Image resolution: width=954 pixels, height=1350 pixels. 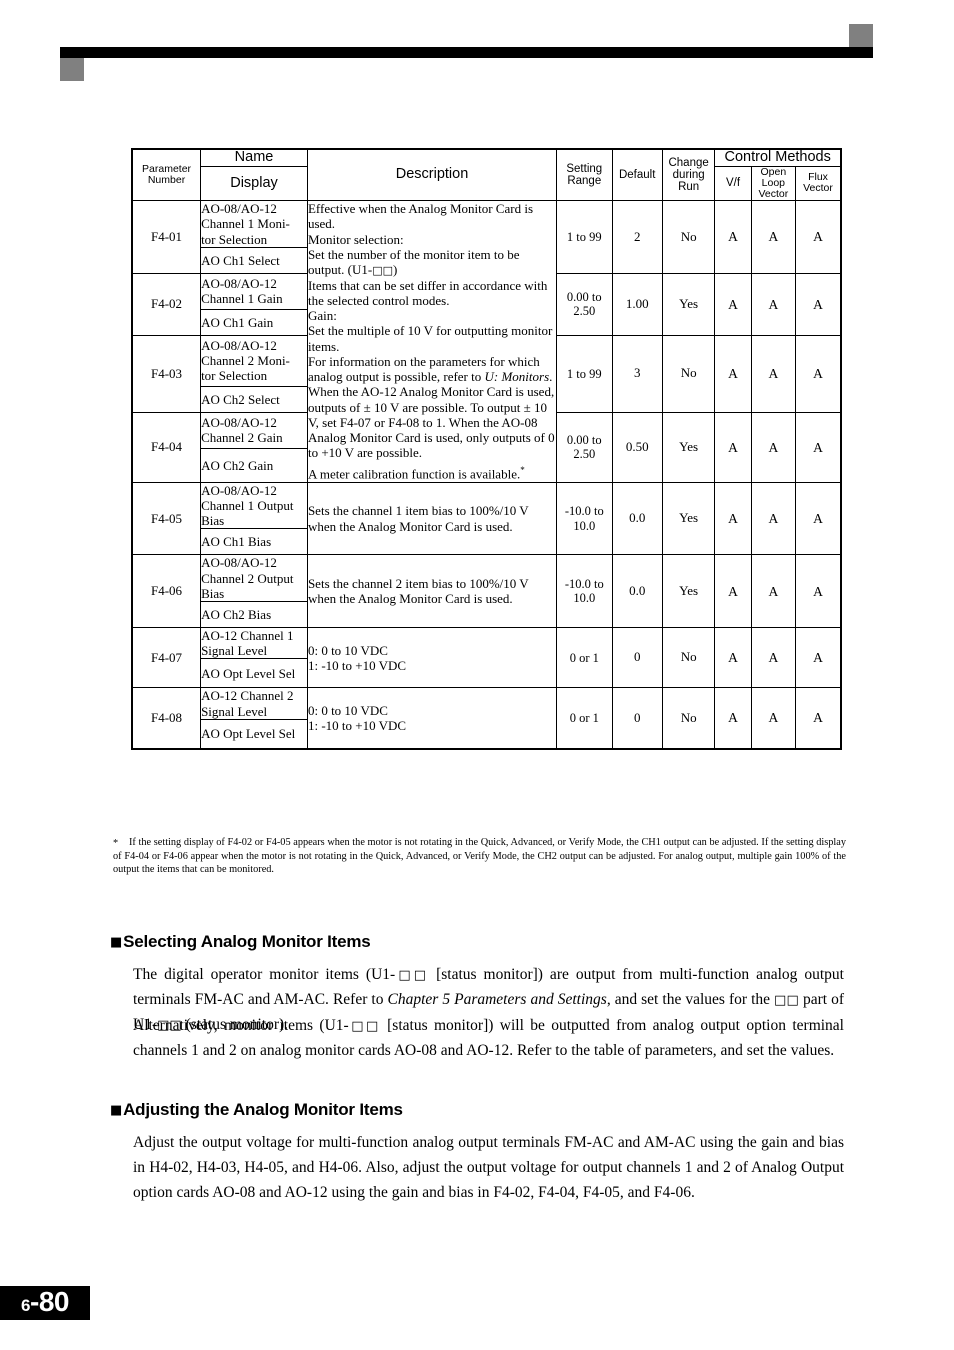 I want to click on para-sel-2-a: Alternatively, monitor items (U1-, so click(x=241, y=1025).